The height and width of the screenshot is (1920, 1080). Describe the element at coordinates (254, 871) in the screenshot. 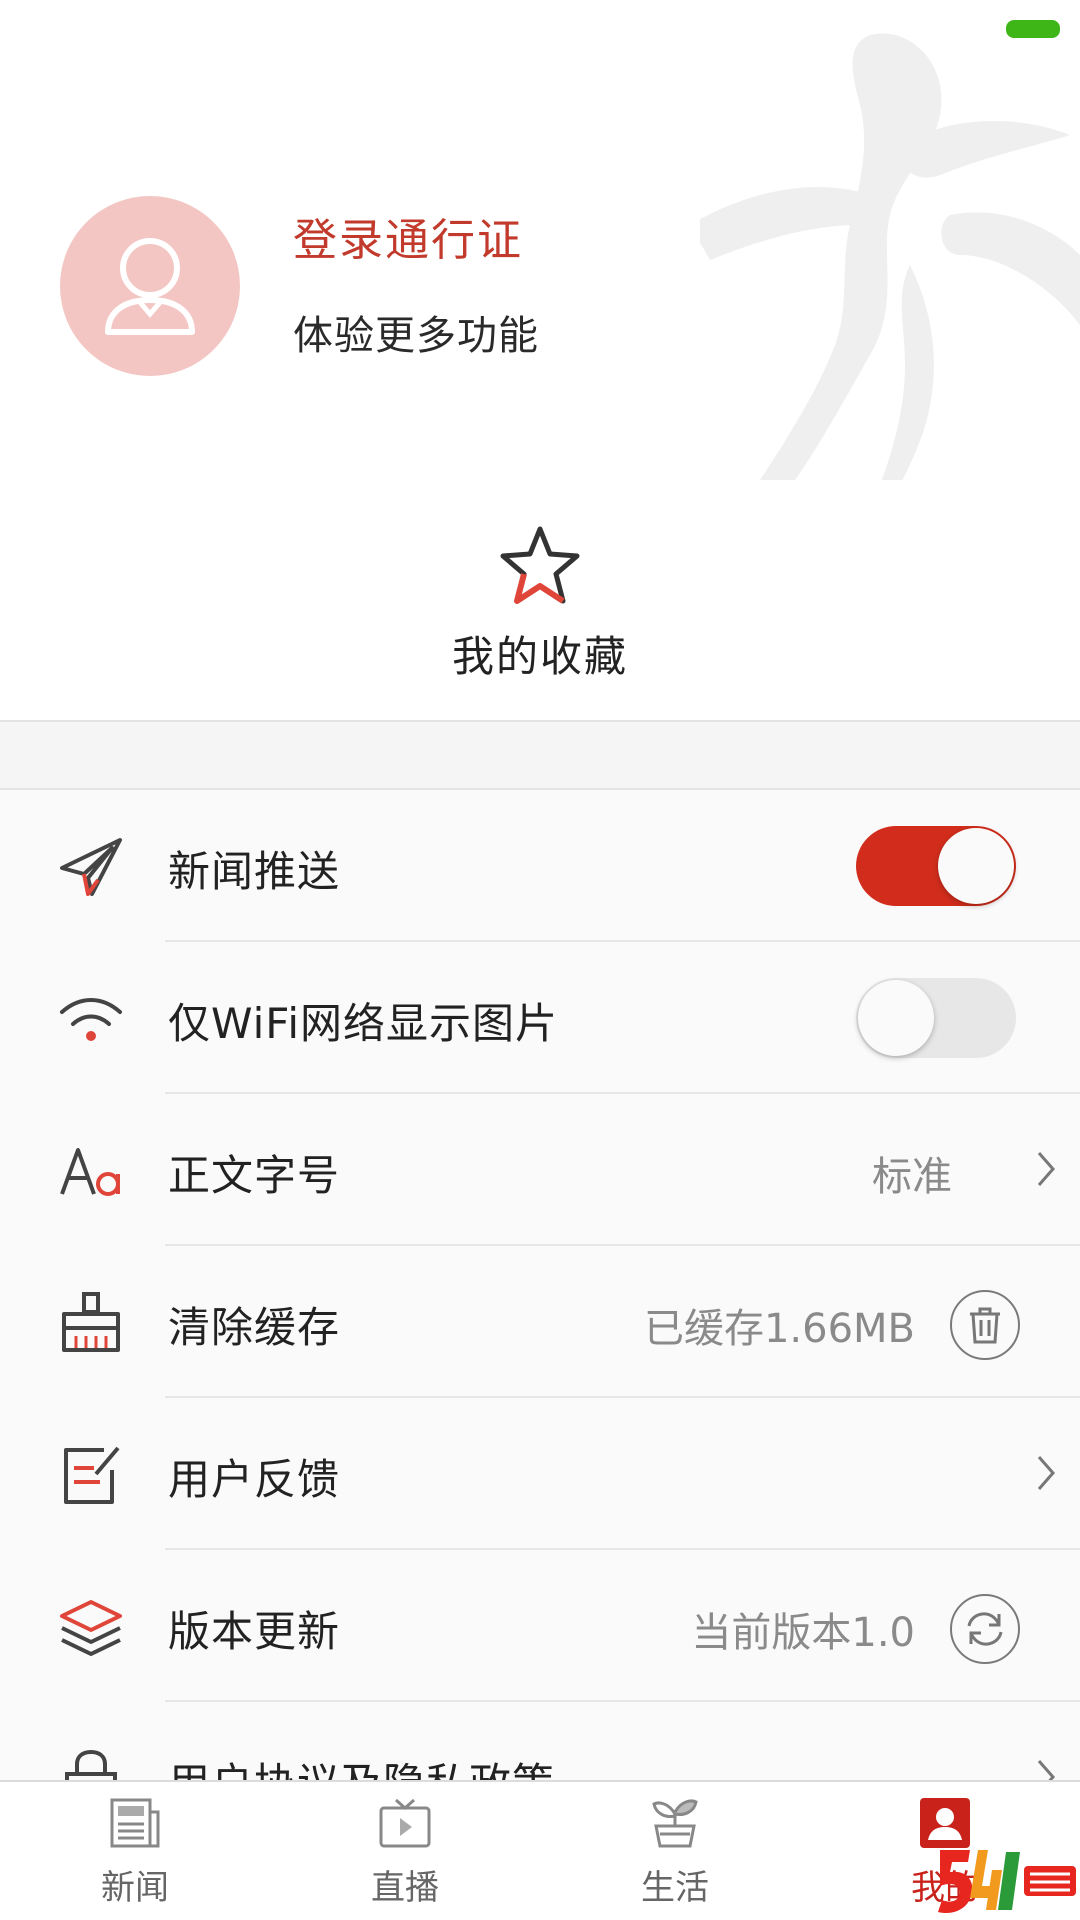

I see `setting-label: 新闻推送` at that location.